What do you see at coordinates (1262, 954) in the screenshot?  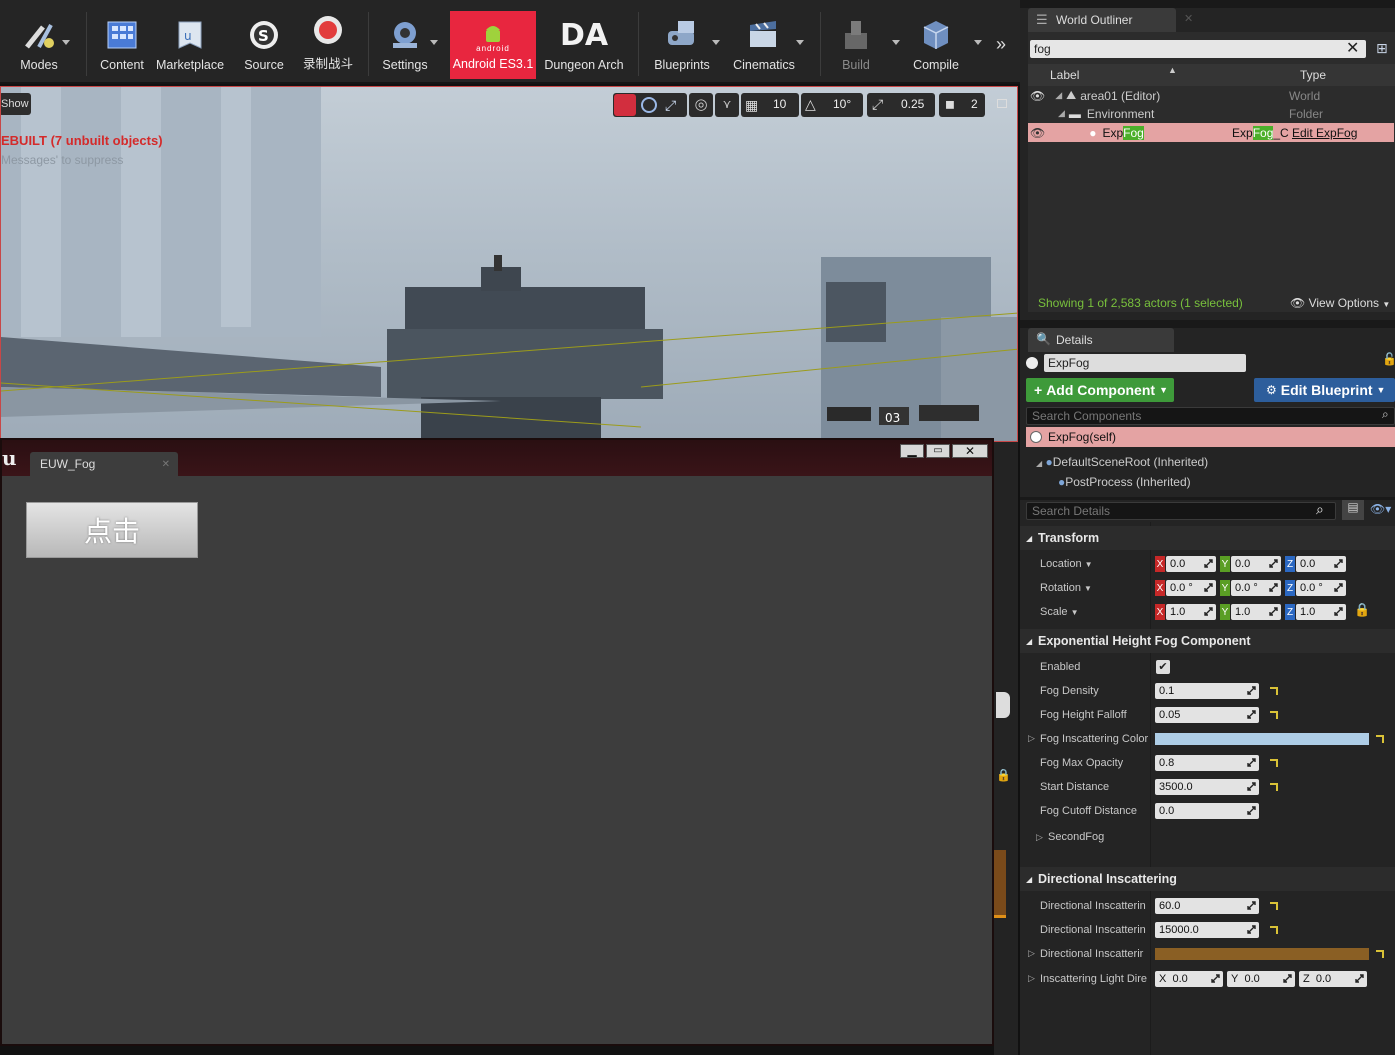 I see `directional-inscattering-color-swatch` at bounding box center [1262, 954].